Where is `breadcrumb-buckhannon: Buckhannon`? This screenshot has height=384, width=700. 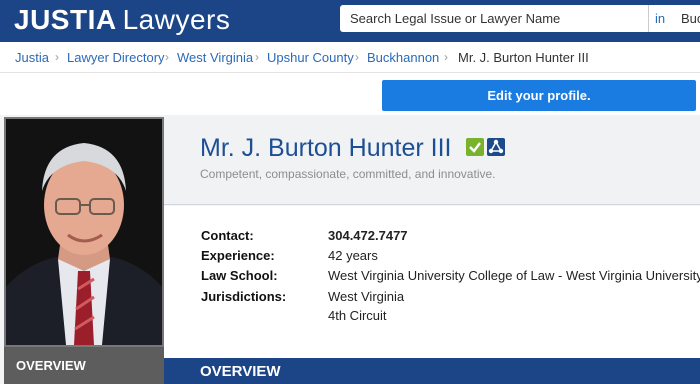 breadcrumb-buckhannon: Buckhannon is located at coordinates (403, 57).